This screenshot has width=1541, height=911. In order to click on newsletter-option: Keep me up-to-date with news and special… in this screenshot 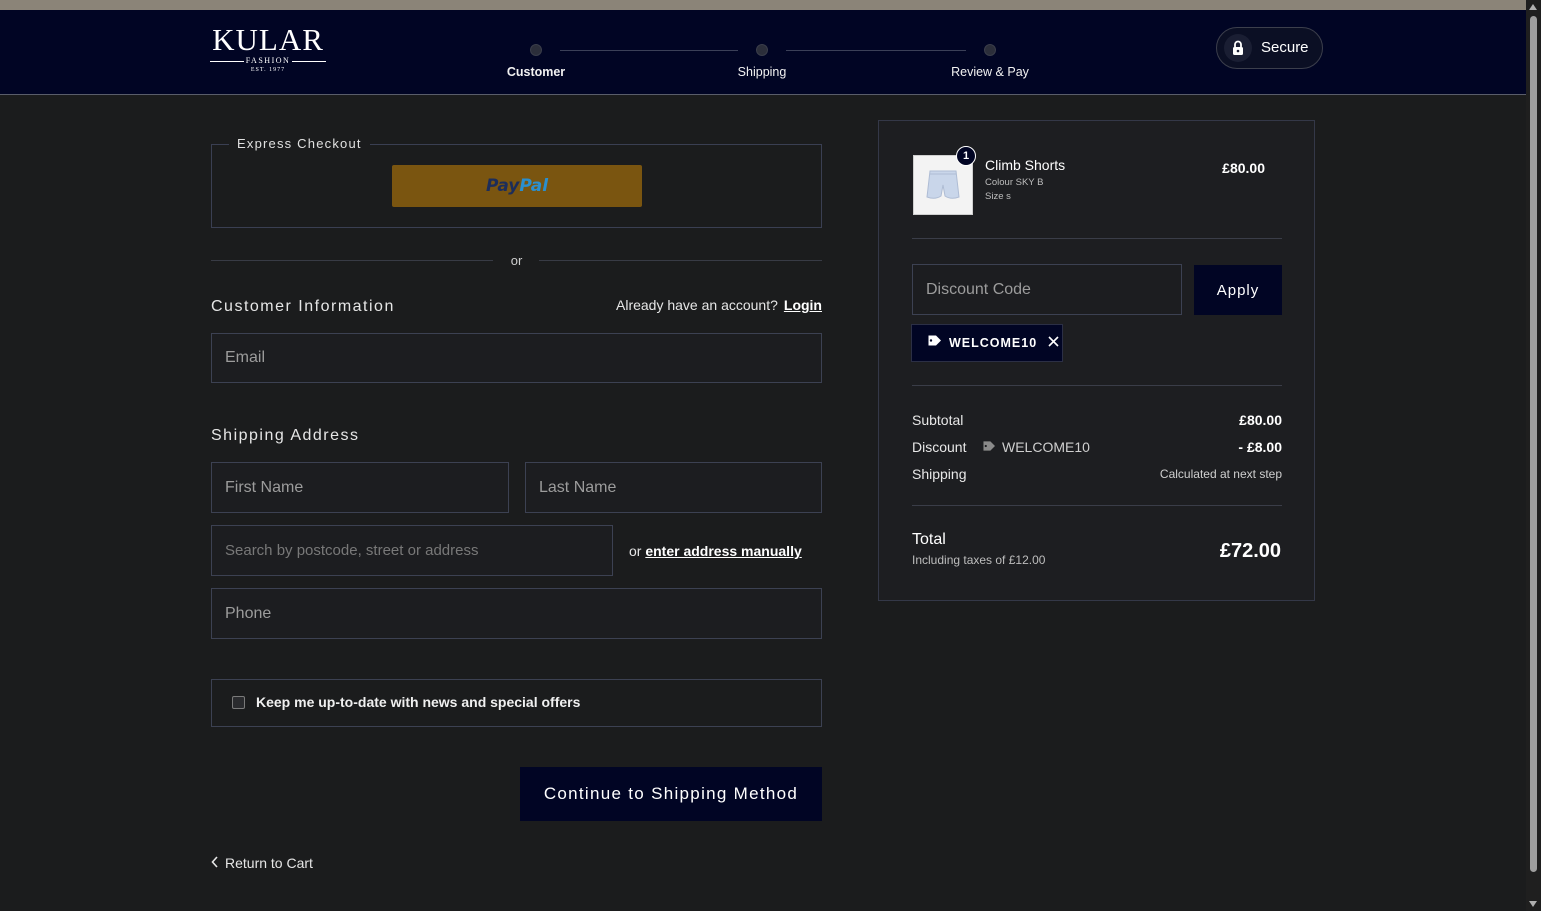, I will do `click(516, 703)`.